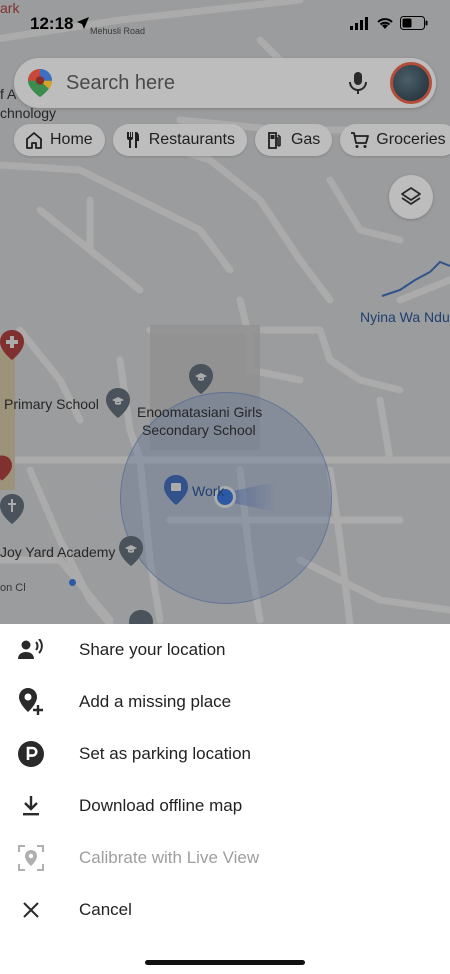 Image resolution: width=450 pixels, height=974 pixels. What do you see at coordinates (152, 649) in the screenshot?
I see `share-location-label: Share your location` at bounding box center [152, 649].